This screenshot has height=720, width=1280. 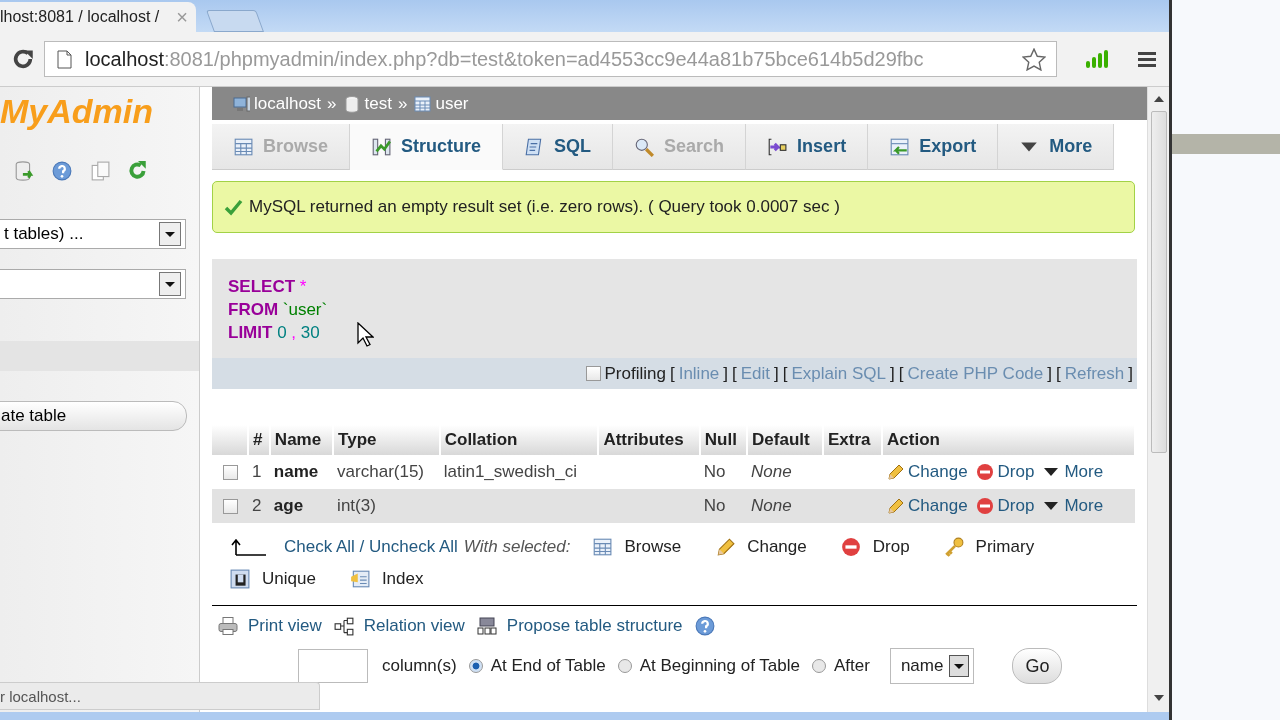 I want to click on scrollbar-thumb, so click(x=1158, y=282).